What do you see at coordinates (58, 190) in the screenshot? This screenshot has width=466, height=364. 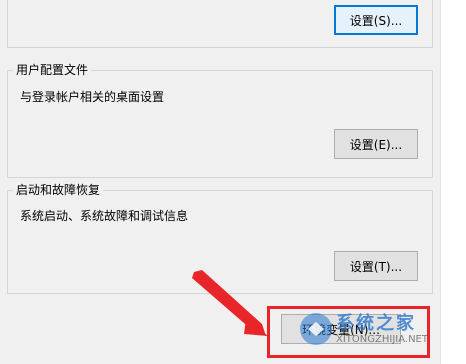 I see `startup-recovery-title: 启动和故障恢复` at bounding box center [58, 190].